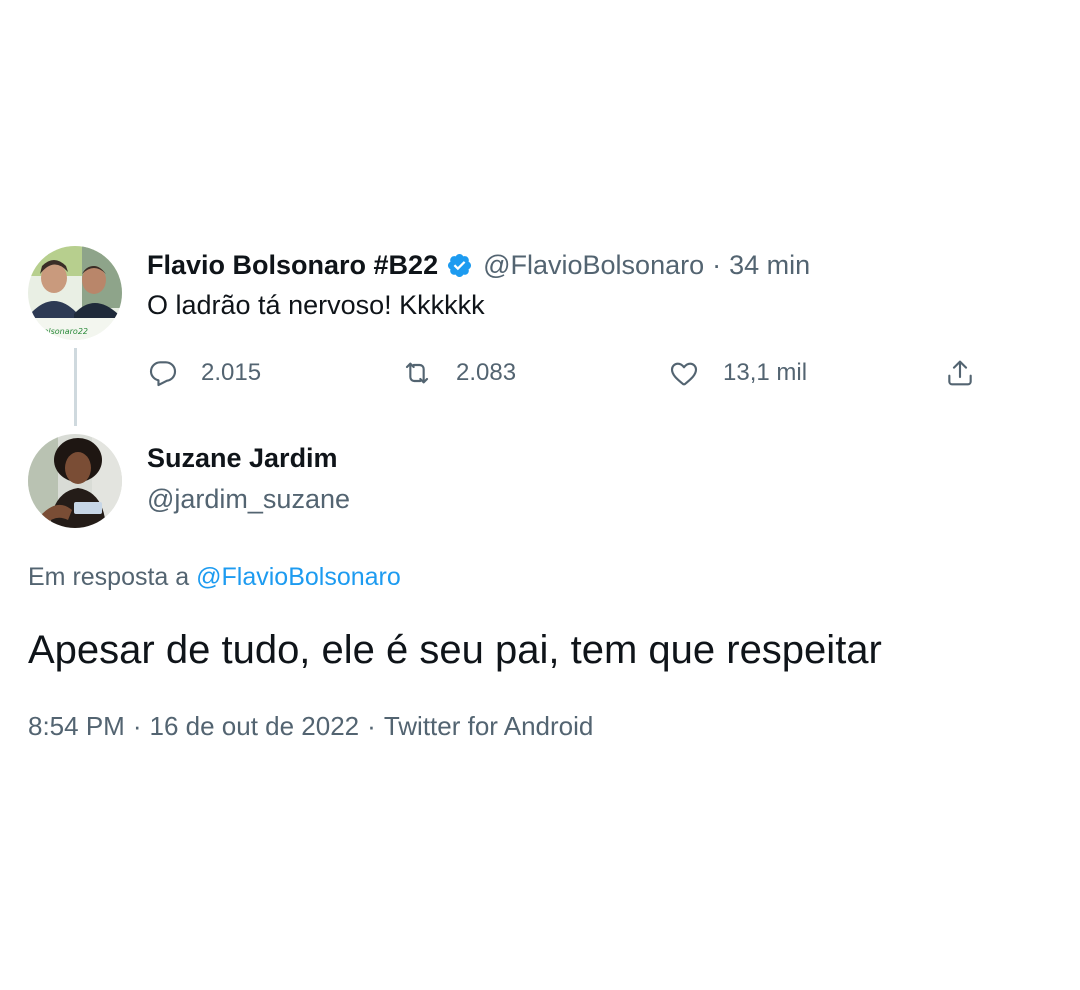 The width and height of the screenshot is (1080, 990). What do you see at coordinates (316, 305) in the screenshot?
I see `parent-tweet-text: O ladrão tá nervoso! Kkkkkk` at bounding box center [316, 305].